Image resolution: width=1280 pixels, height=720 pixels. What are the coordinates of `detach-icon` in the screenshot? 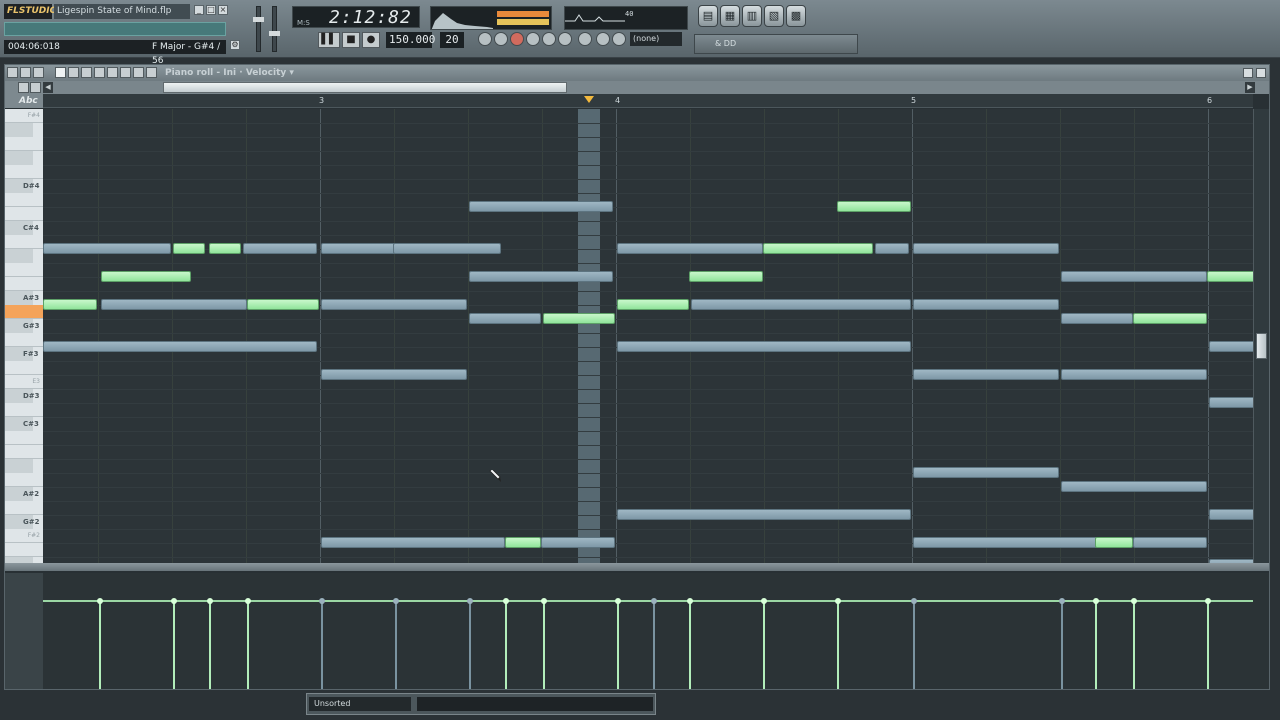 It's located at (1248, 73).